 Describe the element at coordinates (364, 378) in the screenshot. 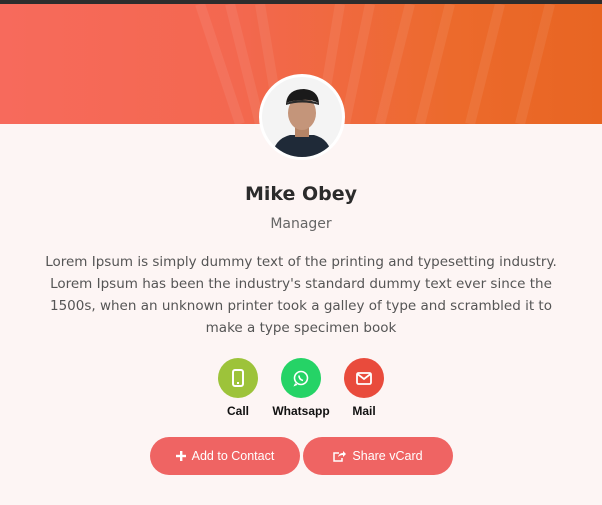

I see `mail-icon` at that location.